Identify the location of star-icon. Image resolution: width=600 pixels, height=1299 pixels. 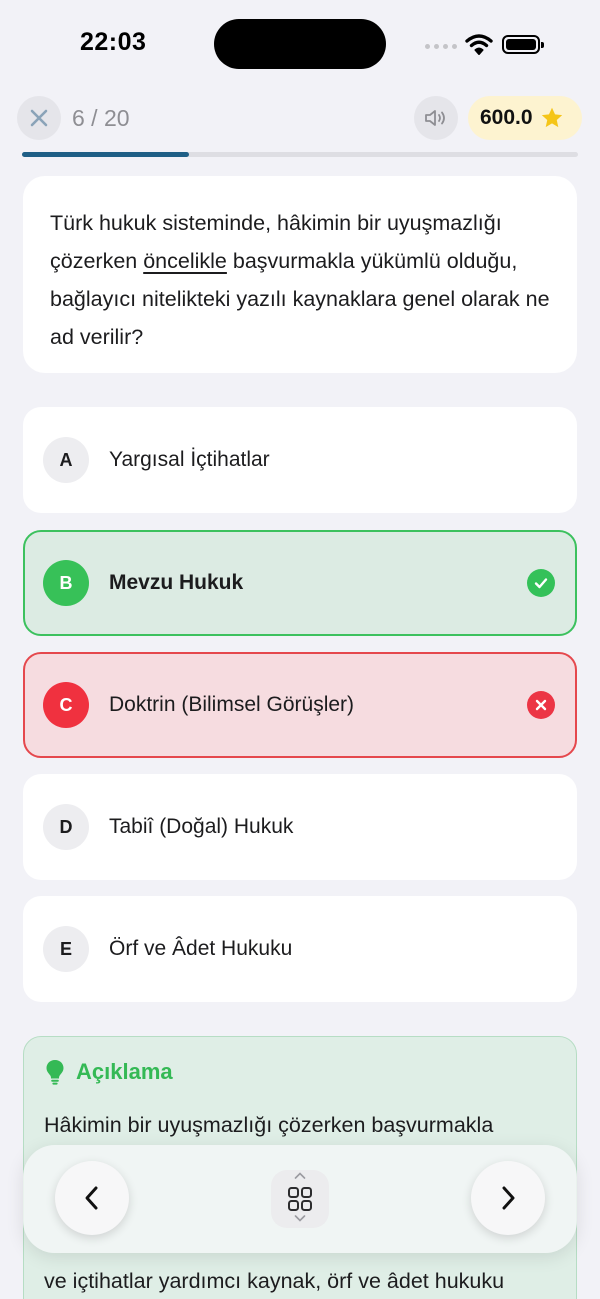
(551, 117).